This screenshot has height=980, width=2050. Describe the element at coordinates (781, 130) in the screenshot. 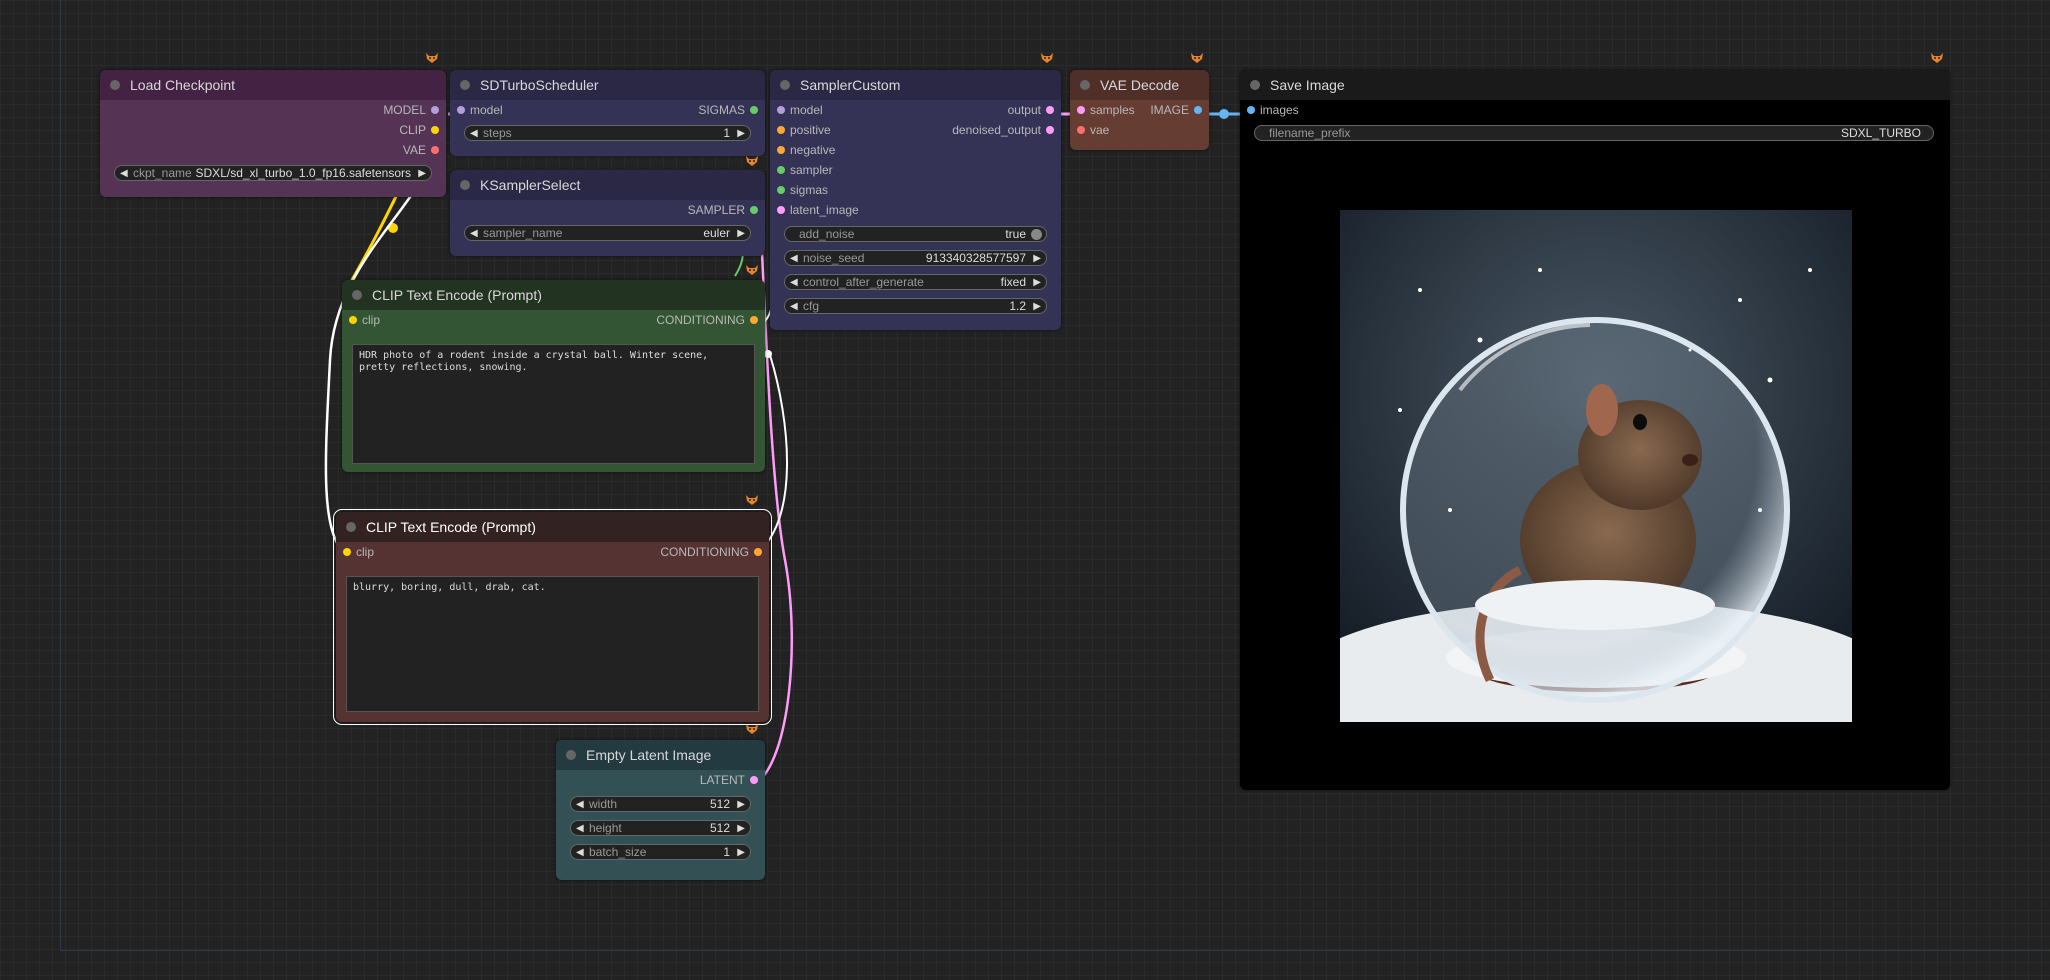

I see `input-pin-positive` at that location.